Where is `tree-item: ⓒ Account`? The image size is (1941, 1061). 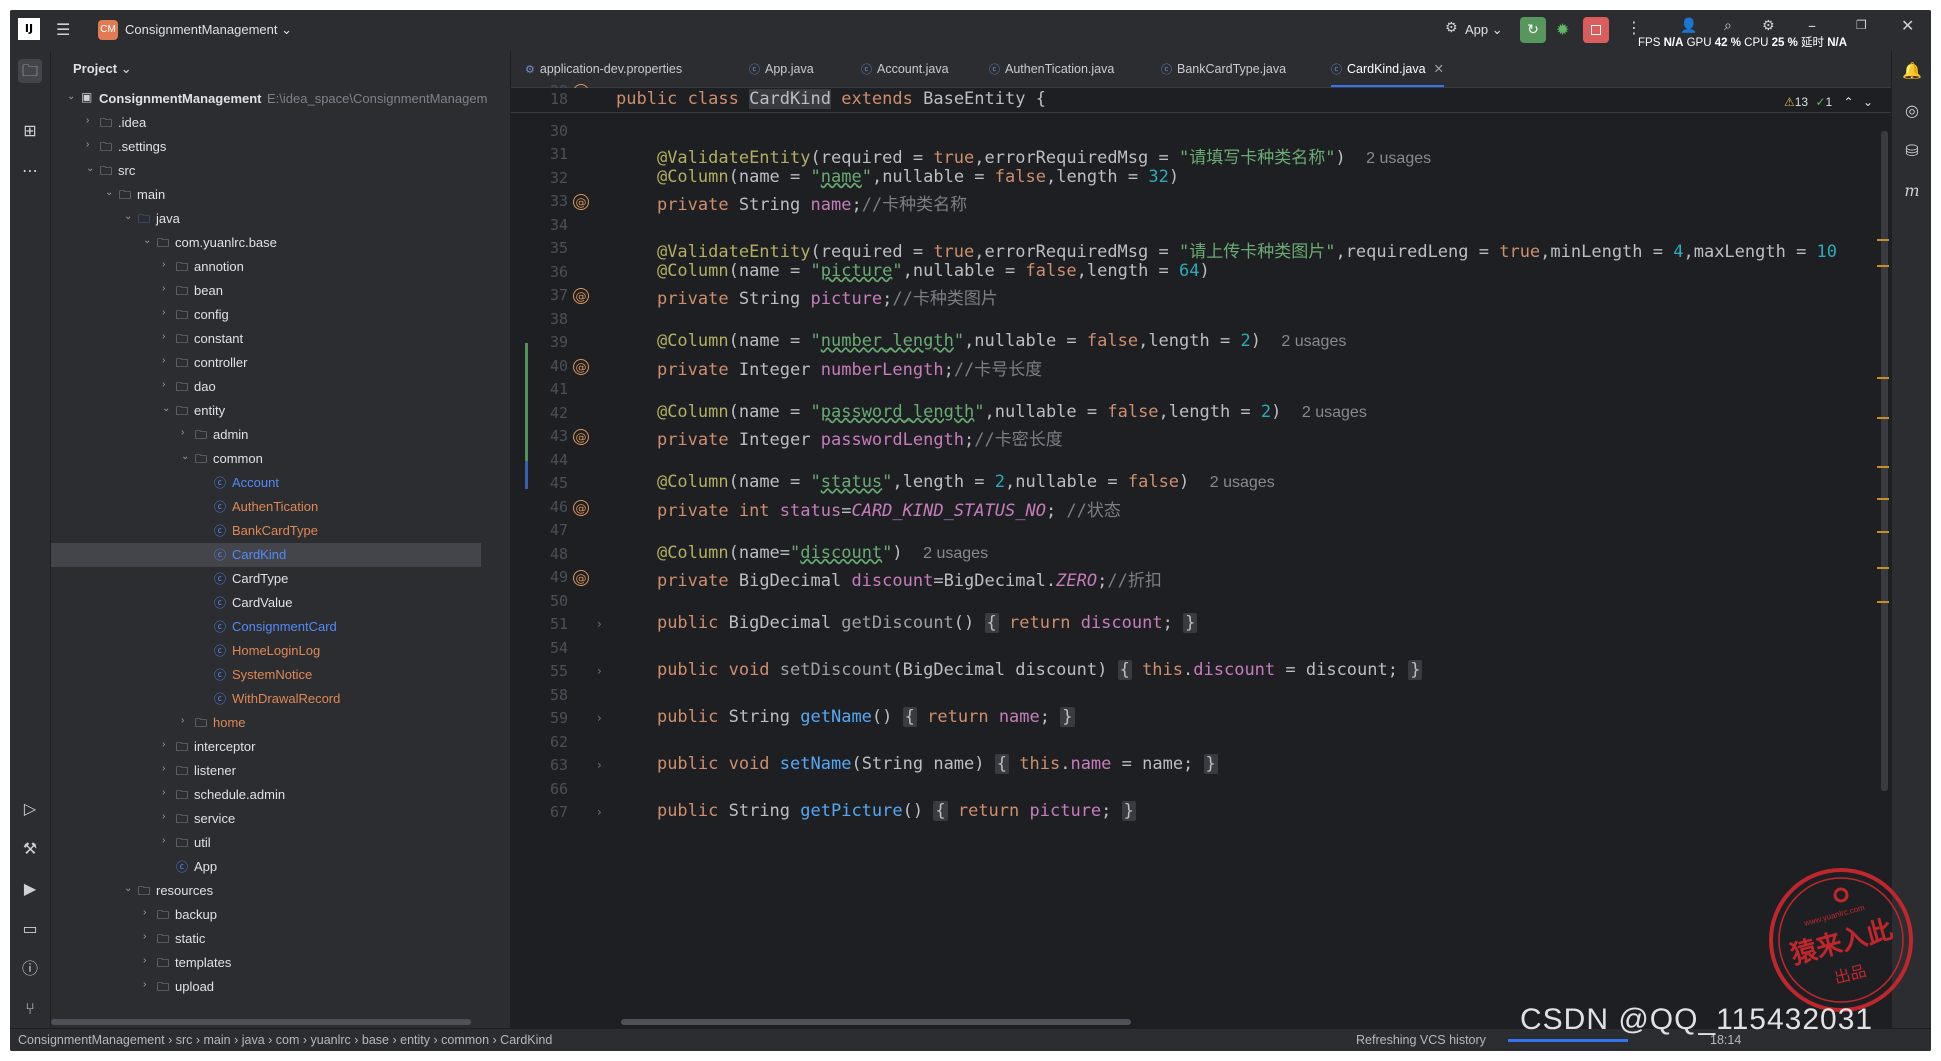 tree-item: ⓒ Account is located at coordinates (266, 483).